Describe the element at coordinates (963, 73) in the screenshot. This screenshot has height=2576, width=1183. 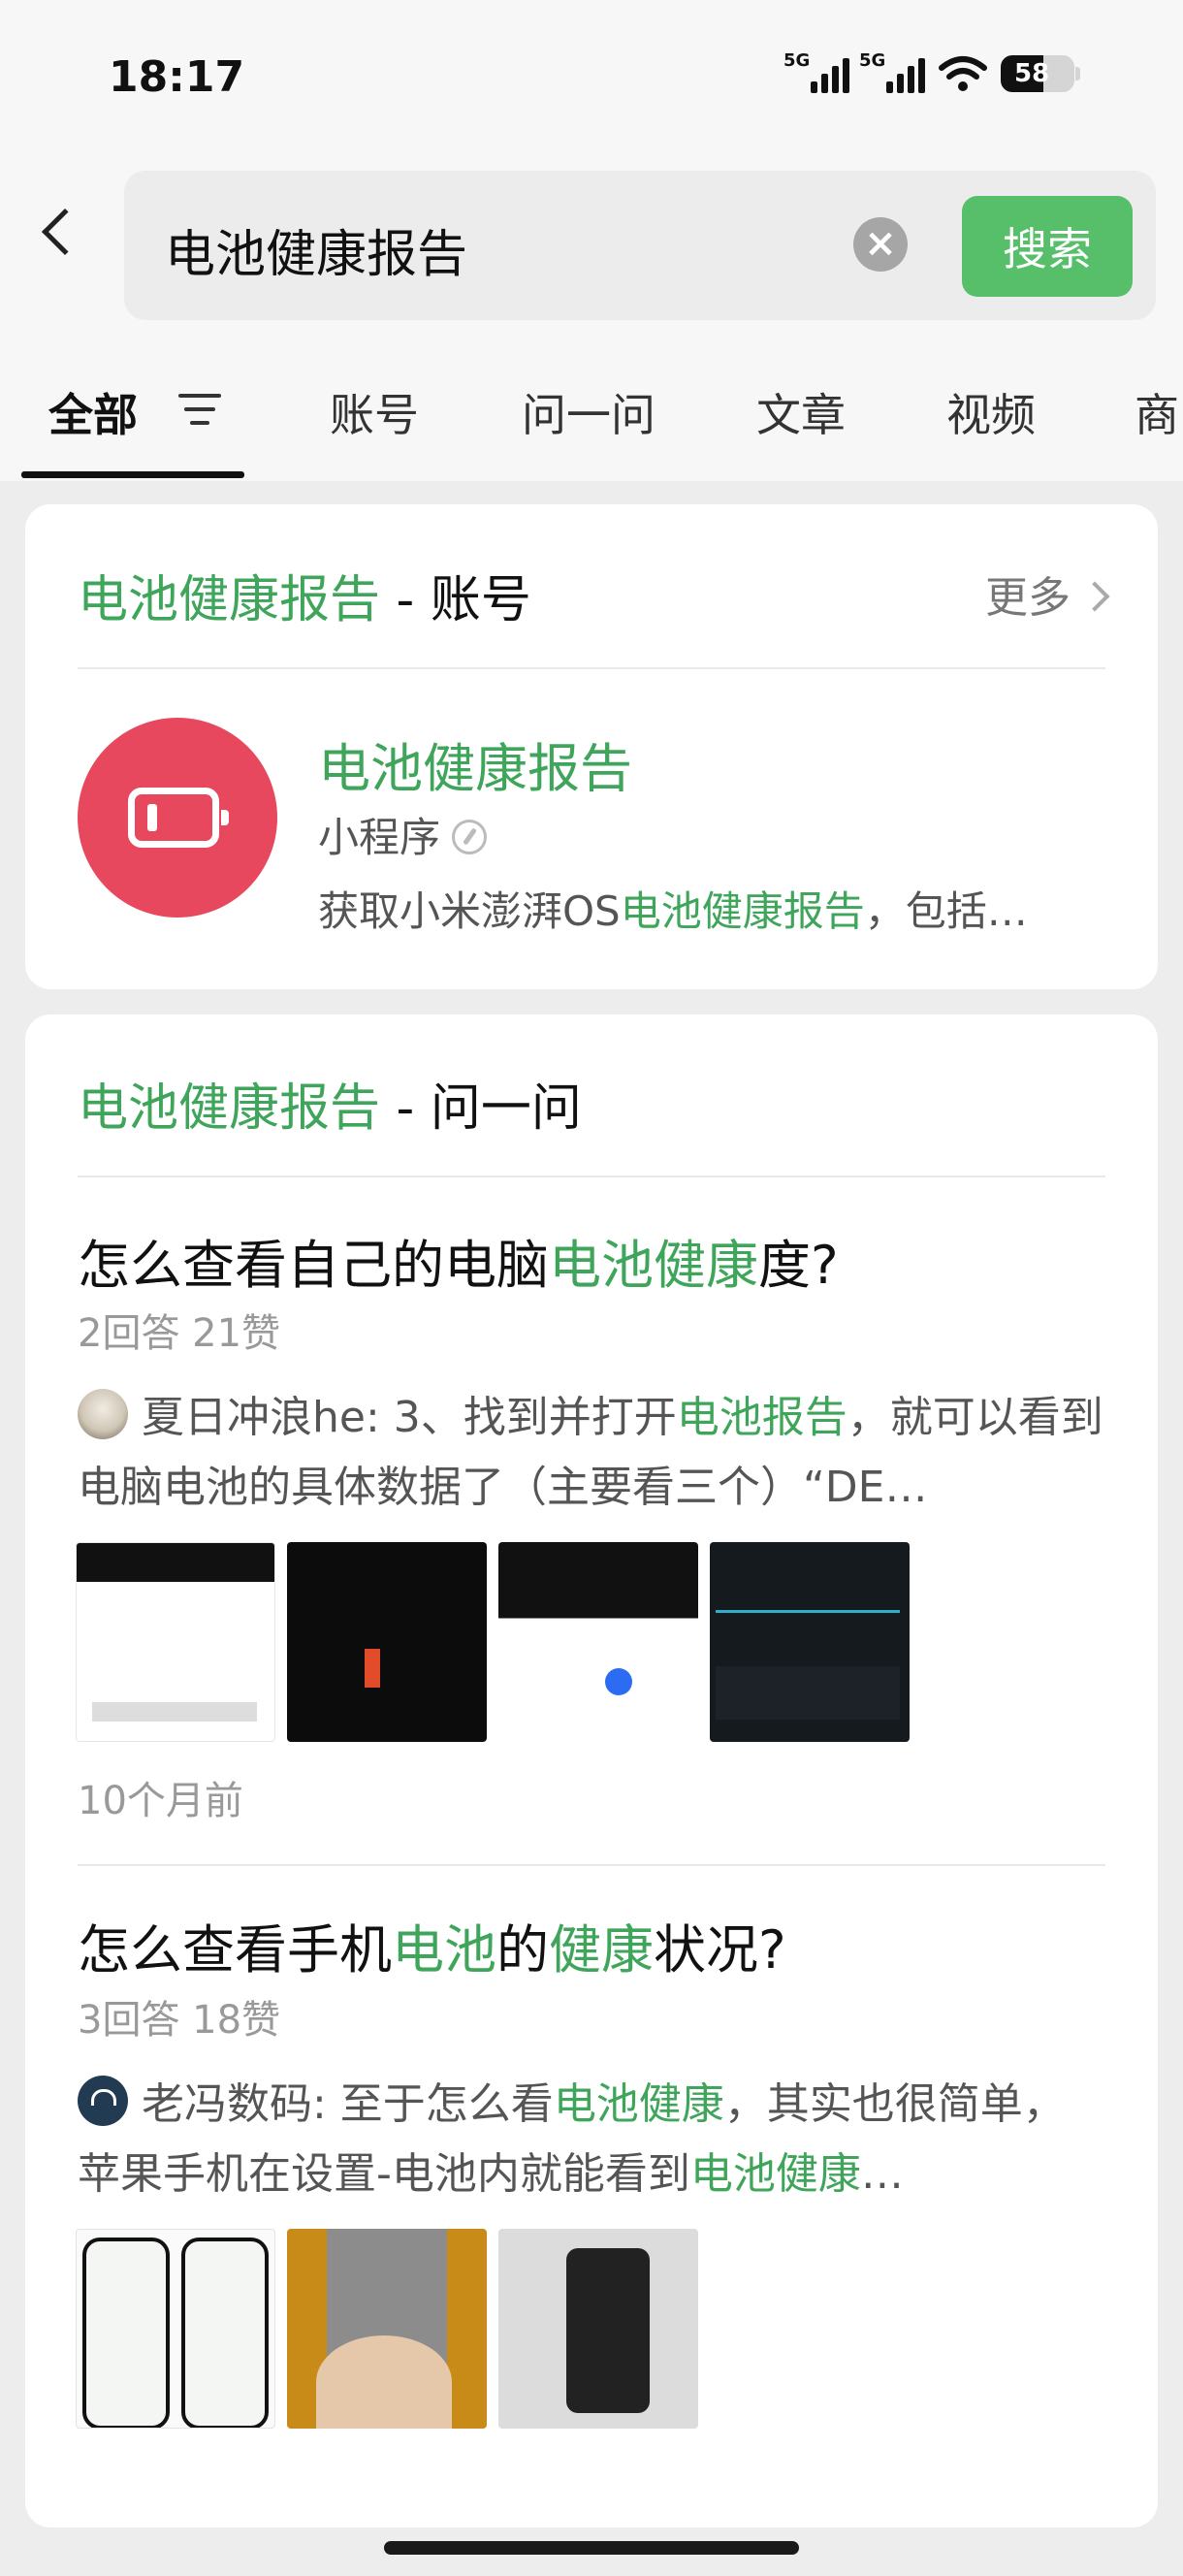
I see `wifi-icon` at that location.